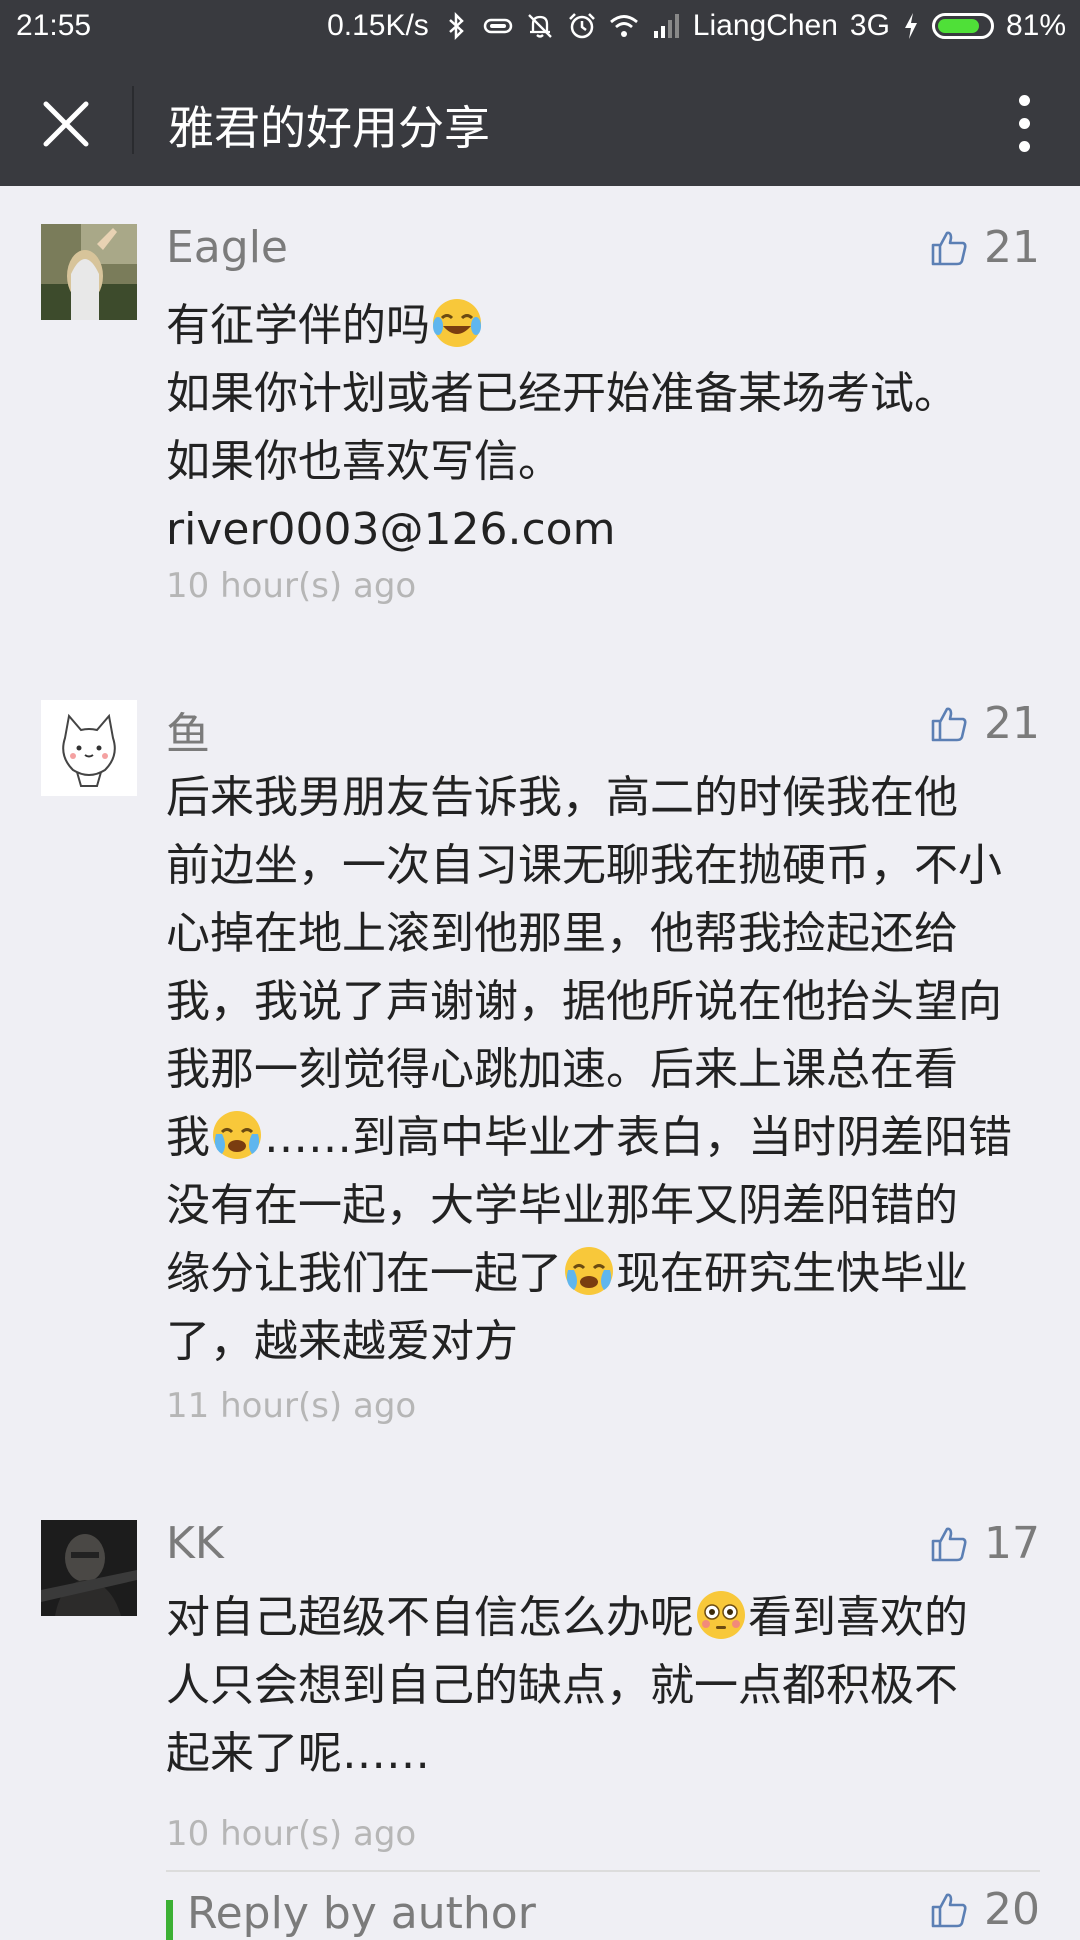 The width and height of the screenshot is (1080, 1940). I want to click on status-right: 0.15K/s LiangChen 3G 81%, so click(696, 26).